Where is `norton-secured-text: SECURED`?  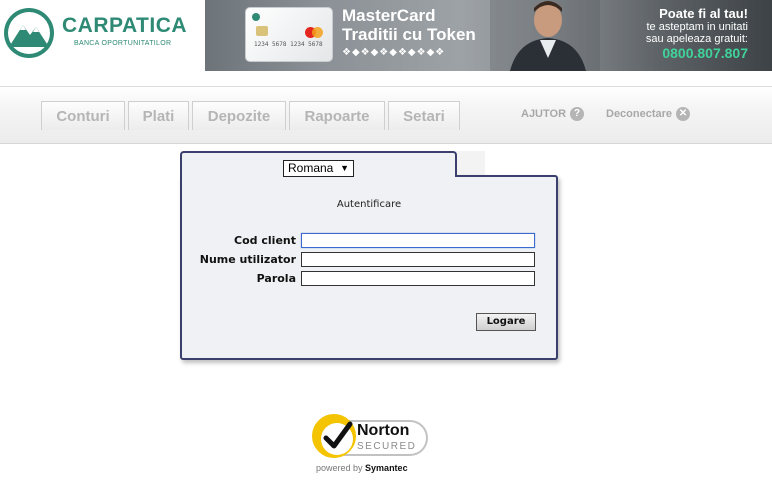
norton-secured-text: SECURED is located at coordinates (387, 446).